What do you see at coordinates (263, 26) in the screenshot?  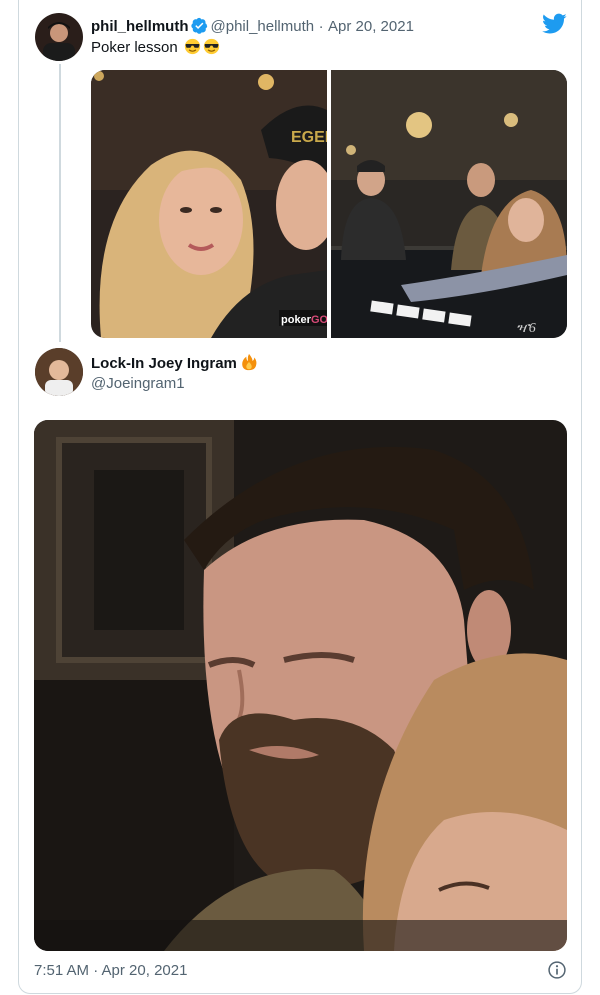 I see `handle: @phil_hellmuth` at bounding box center [263, 26].